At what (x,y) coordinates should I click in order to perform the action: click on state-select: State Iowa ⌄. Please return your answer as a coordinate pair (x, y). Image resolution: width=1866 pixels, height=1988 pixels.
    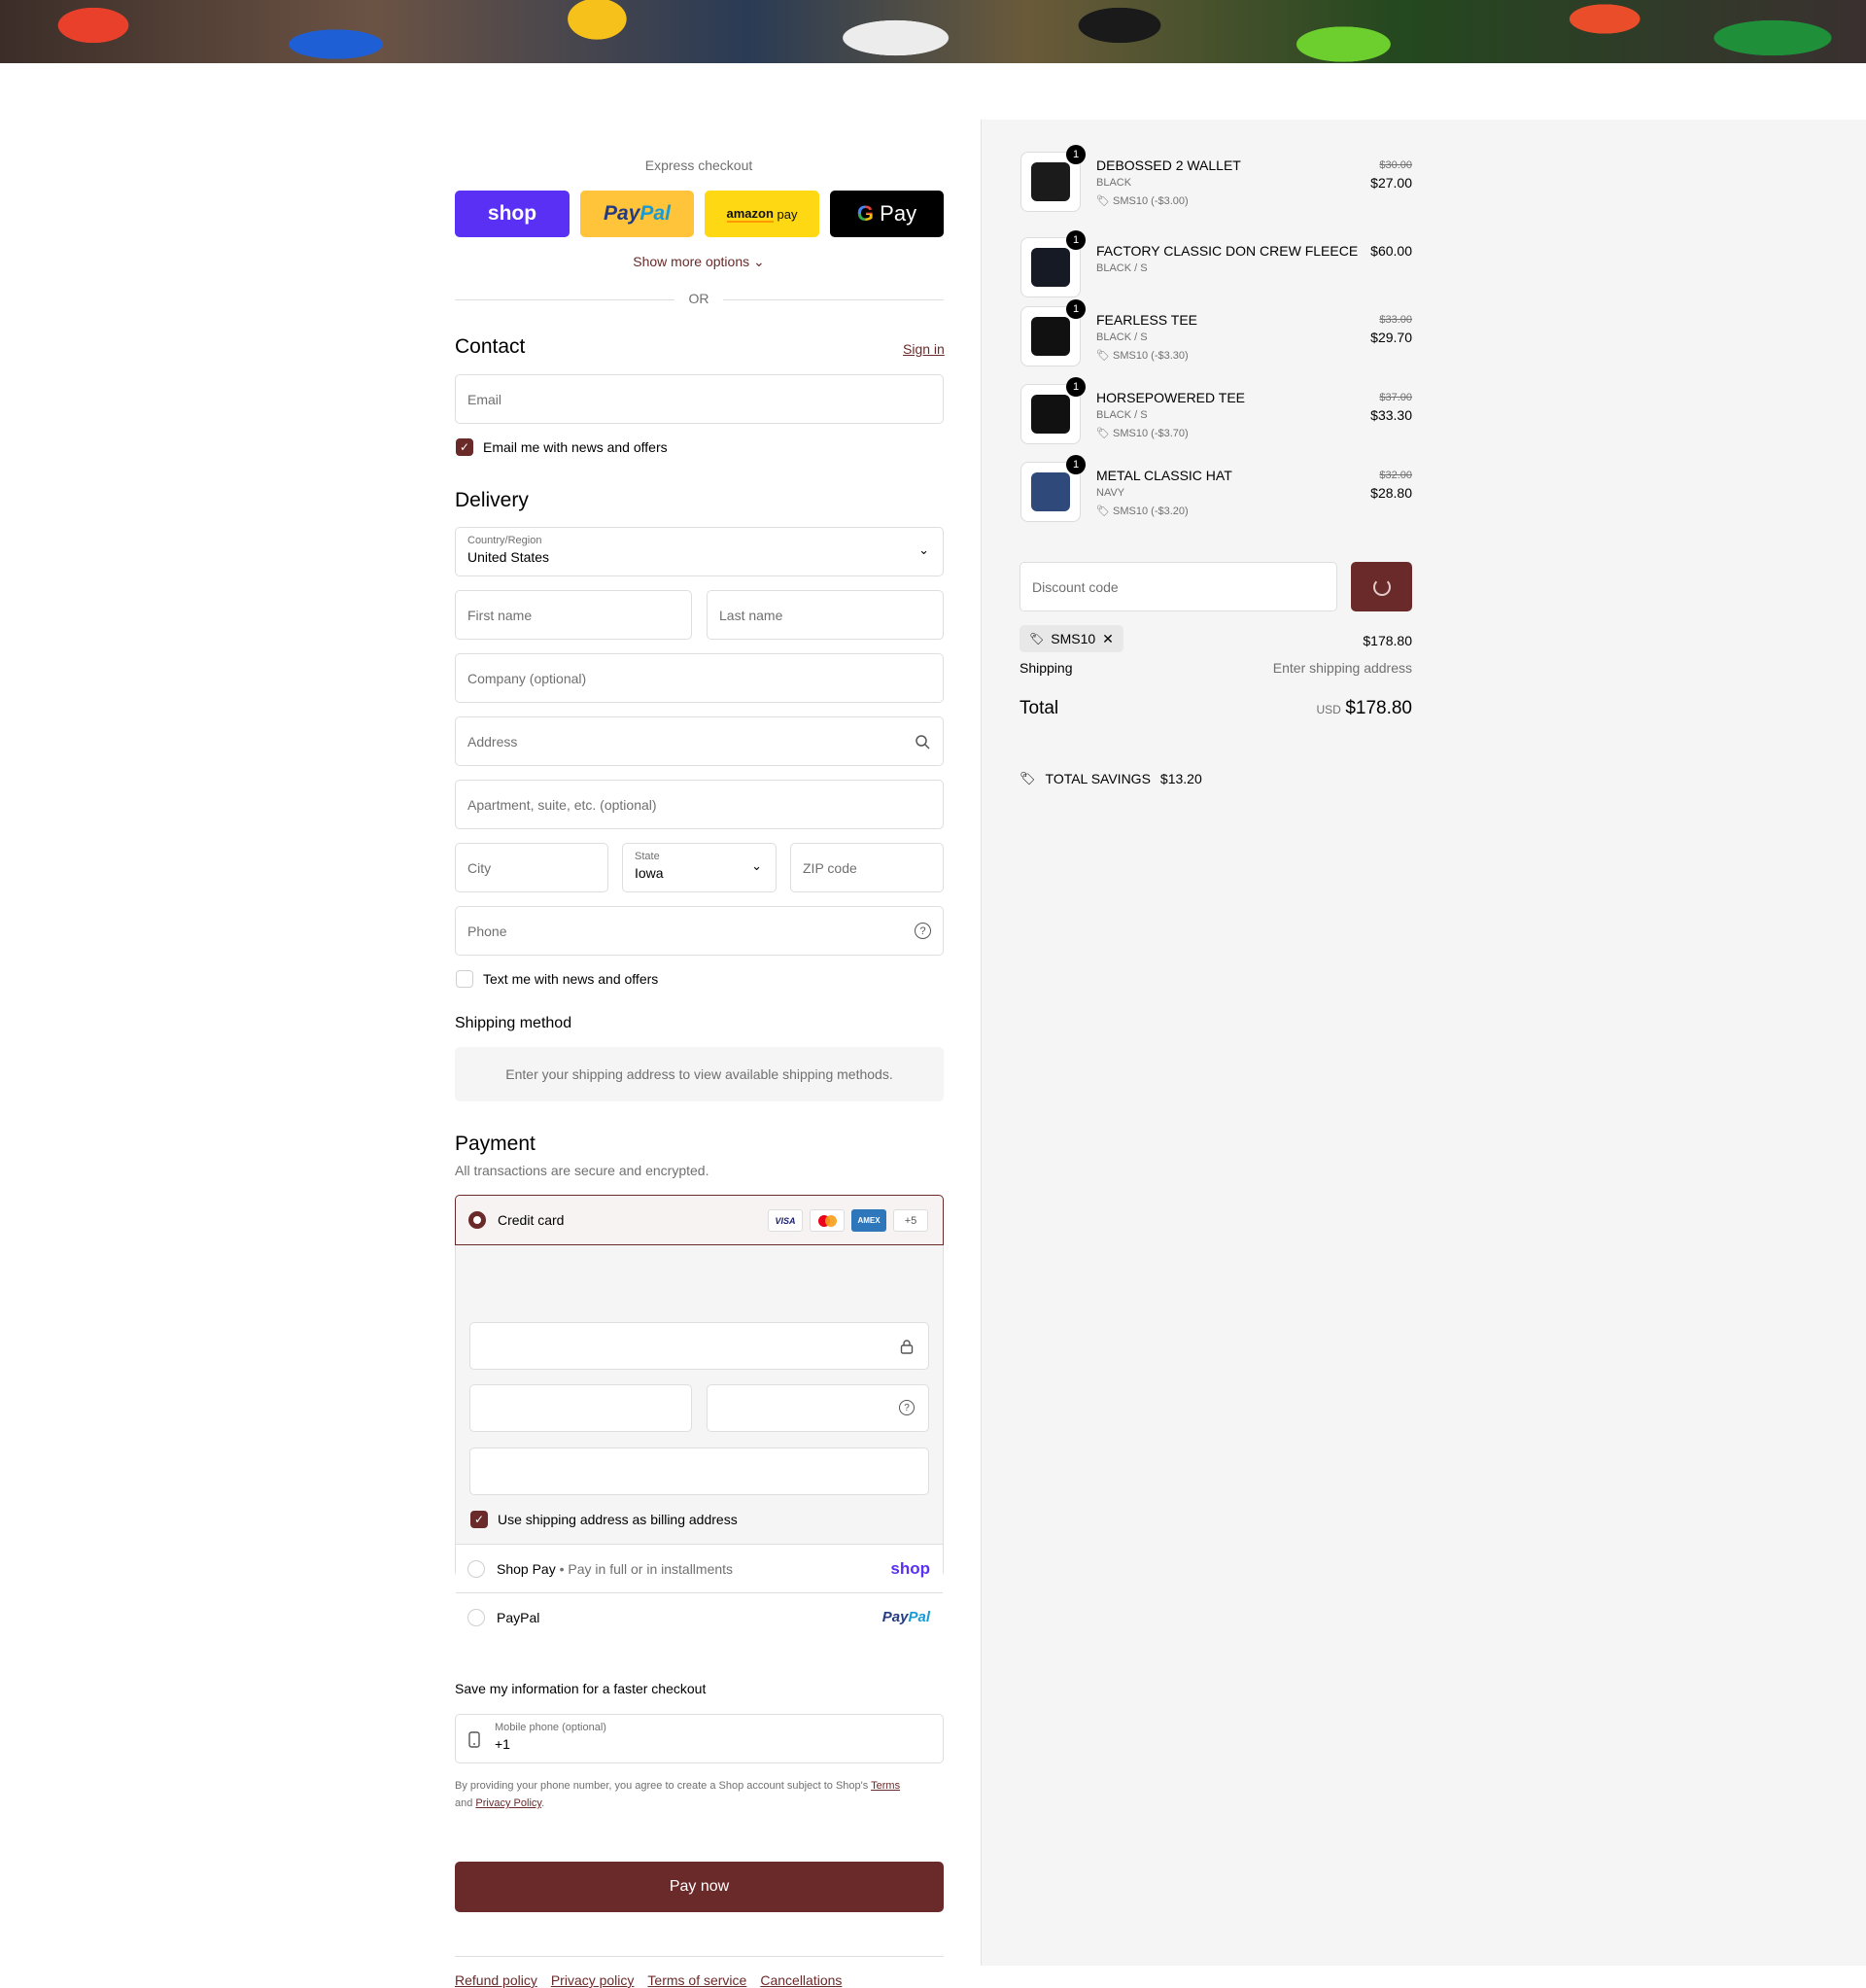
    Looking at the image, I should click on (699, 868).